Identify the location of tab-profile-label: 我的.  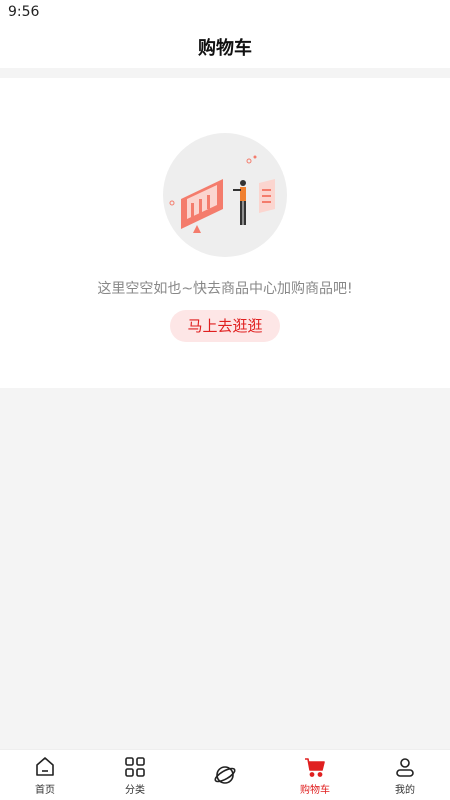
(405, 790).